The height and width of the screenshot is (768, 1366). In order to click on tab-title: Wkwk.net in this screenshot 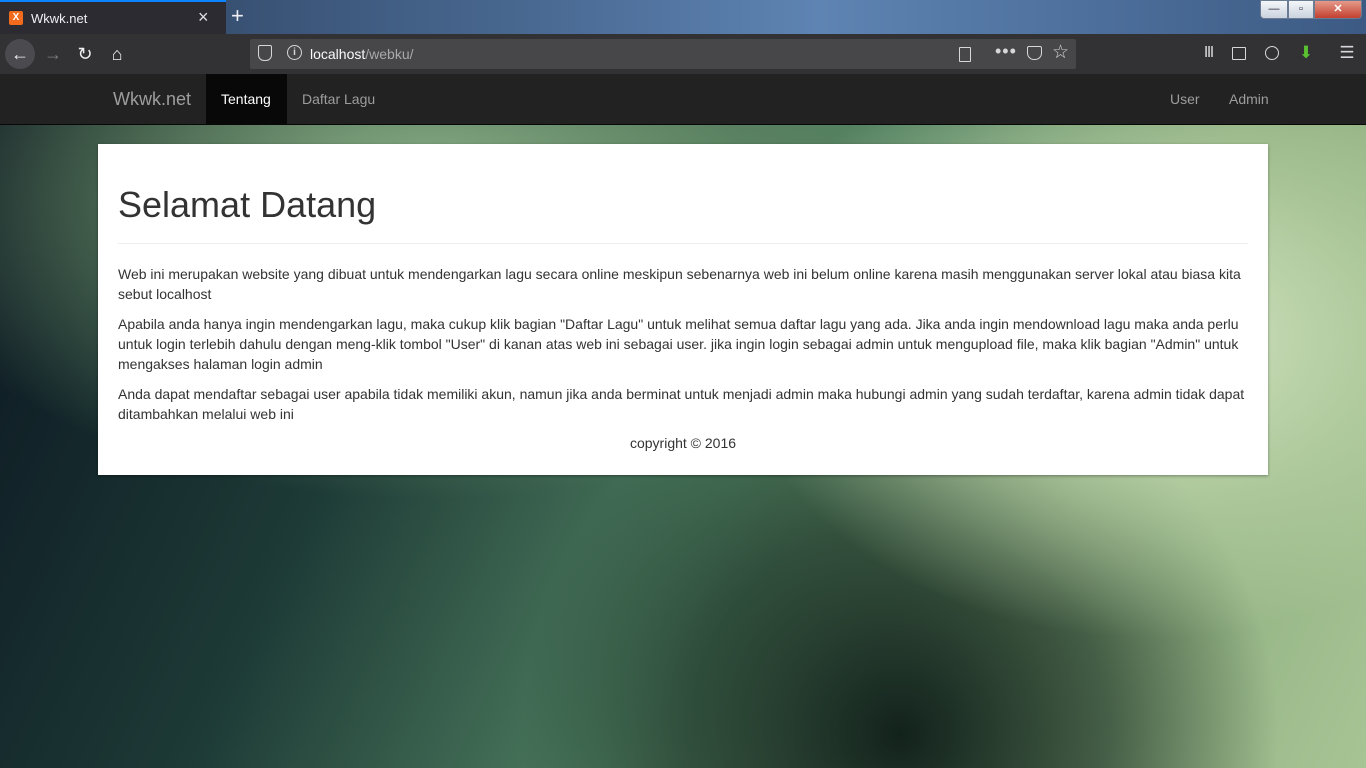, I will do `click(59, 18)`.